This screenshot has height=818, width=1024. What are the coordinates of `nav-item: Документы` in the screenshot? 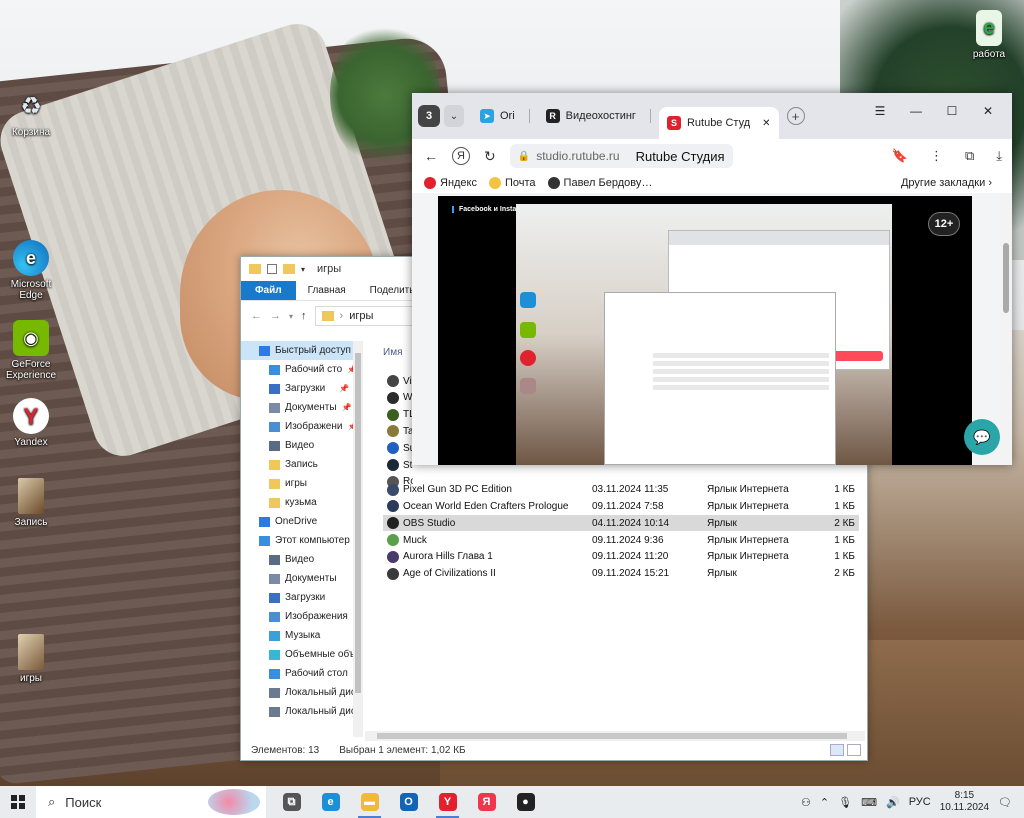 It's located at (297, 578).